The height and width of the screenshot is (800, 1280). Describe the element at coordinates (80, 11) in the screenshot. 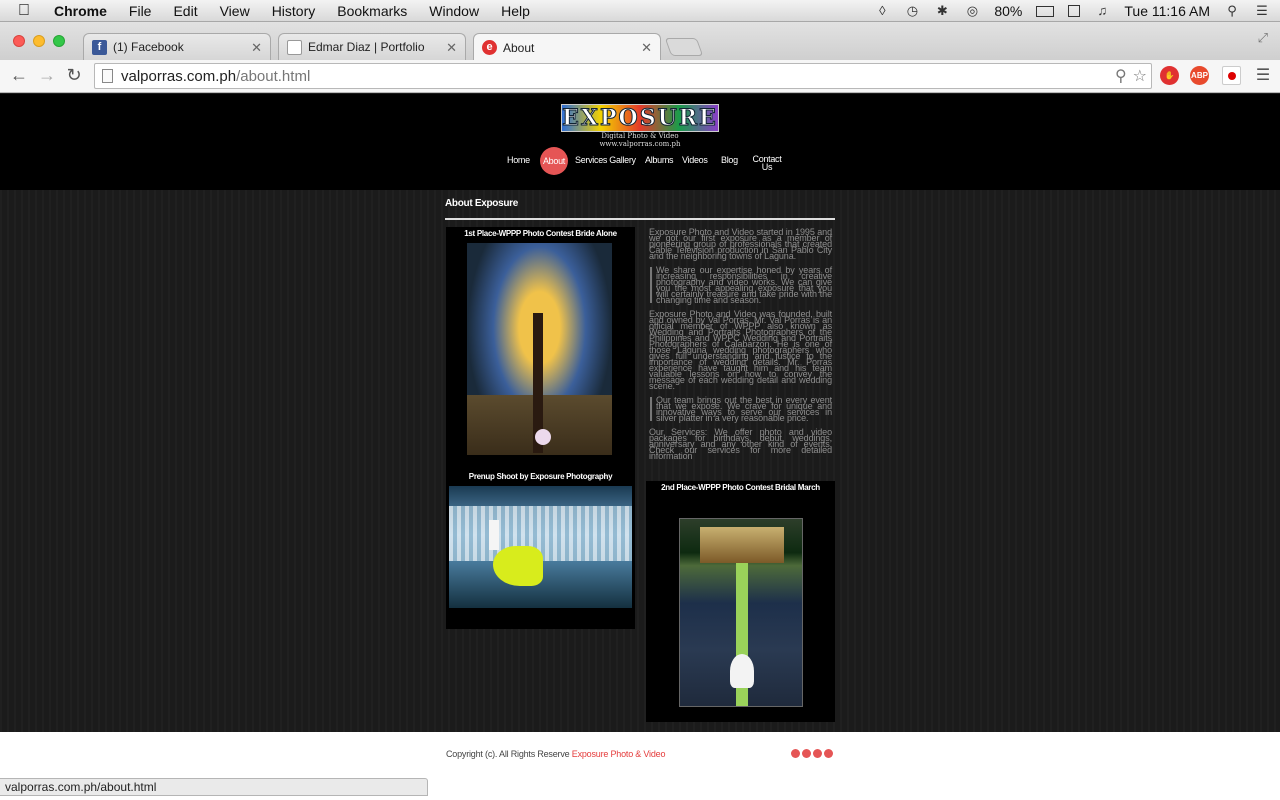

I see `menu-app-name: Chrome` at that location.